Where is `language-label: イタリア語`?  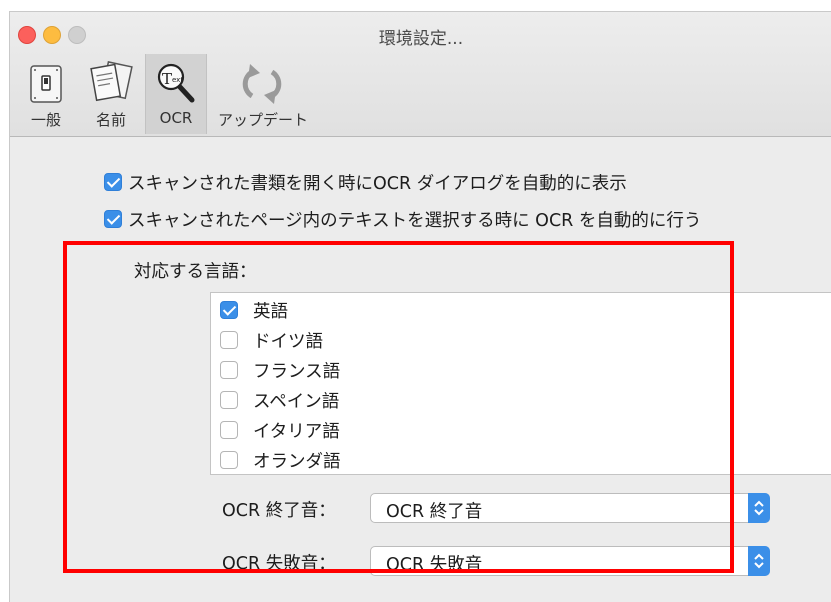 language-label: イタリア語 is located at coordinates (296, 432).